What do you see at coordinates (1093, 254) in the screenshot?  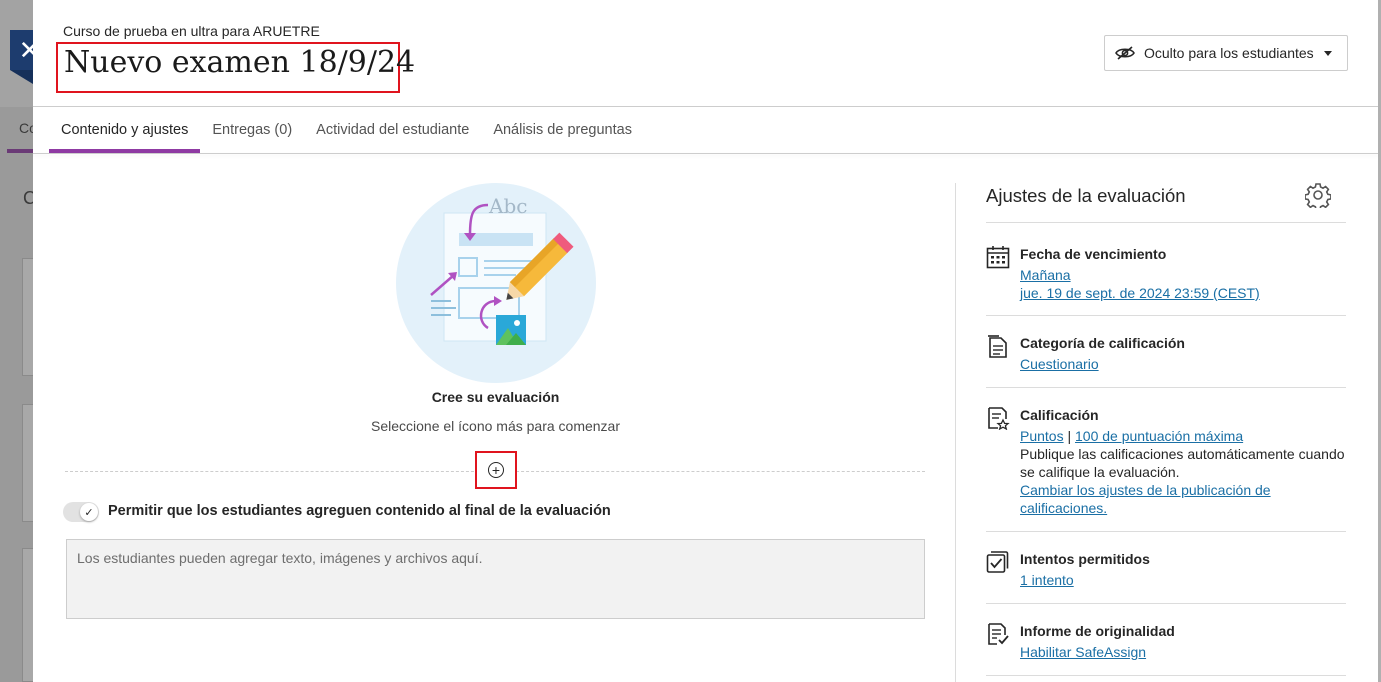 I see `due-date-label: Fecha de vencimiento` at bounding box center [1093, 254].